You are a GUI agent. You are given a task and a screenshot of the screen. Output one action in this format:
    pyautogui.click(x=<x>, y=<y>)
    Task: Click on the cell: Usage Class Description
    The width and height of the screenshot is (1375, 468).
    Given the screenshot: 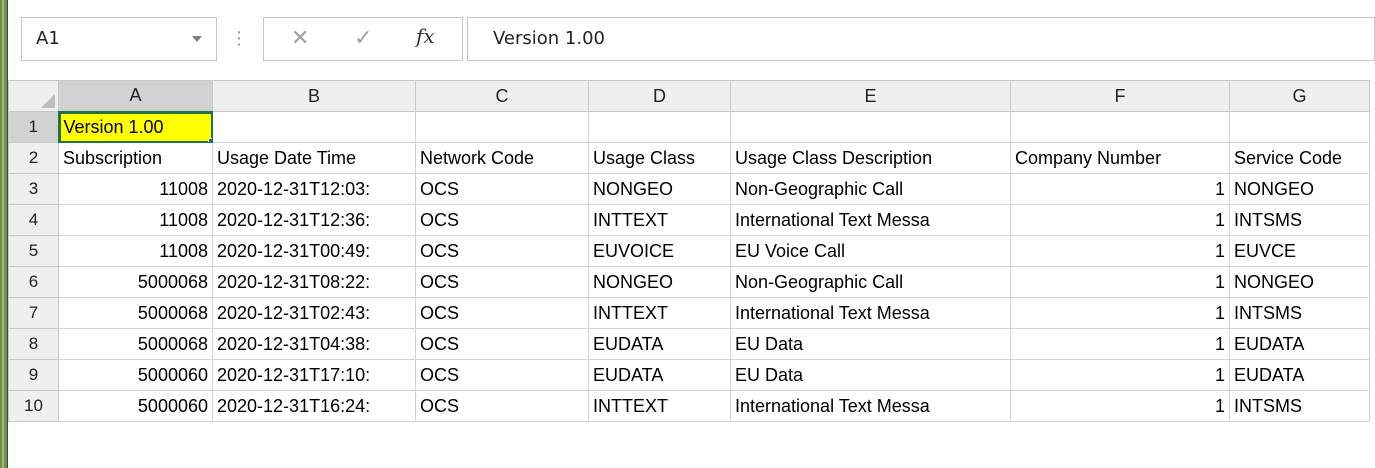 What is the action you would take?
    pyautogui.click(x=870, y=158)
    